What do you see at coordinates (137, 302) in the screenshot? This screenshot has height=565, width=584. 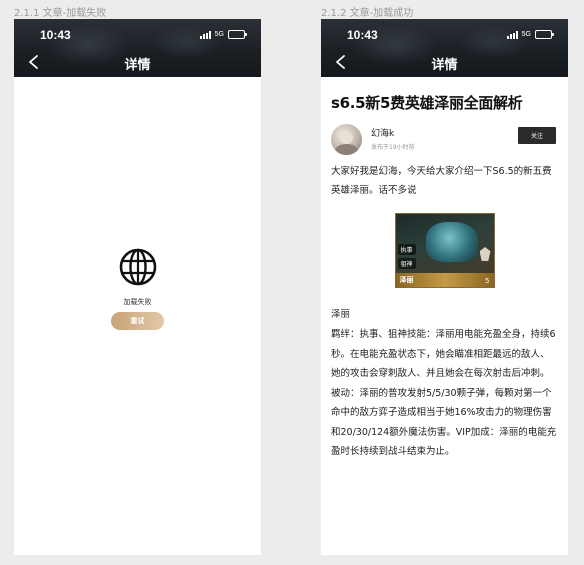 I see `load-failed-message: 加载失败` at bounding box center [137, 302].